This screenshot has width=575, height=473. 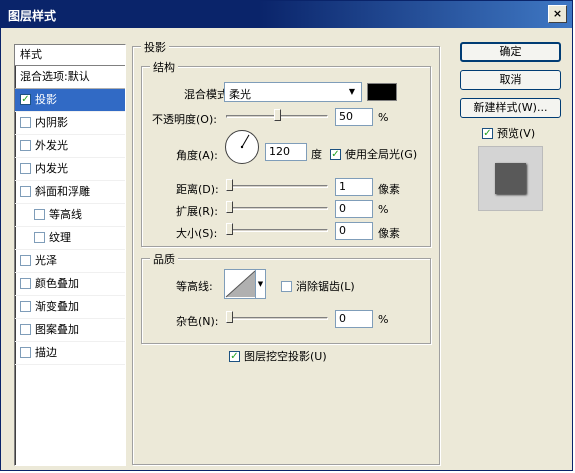 I want to click on style-item: 纹理, so click(x=70, y=238).